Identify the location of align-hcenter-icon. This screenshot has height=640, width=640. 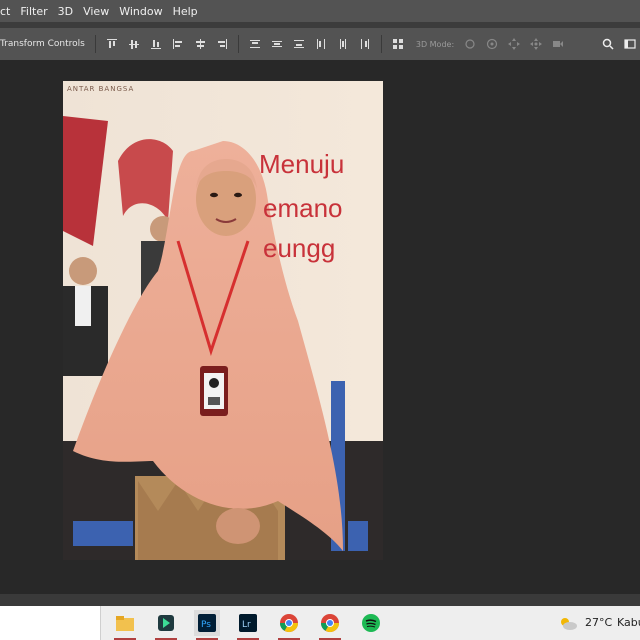
(200, 44).